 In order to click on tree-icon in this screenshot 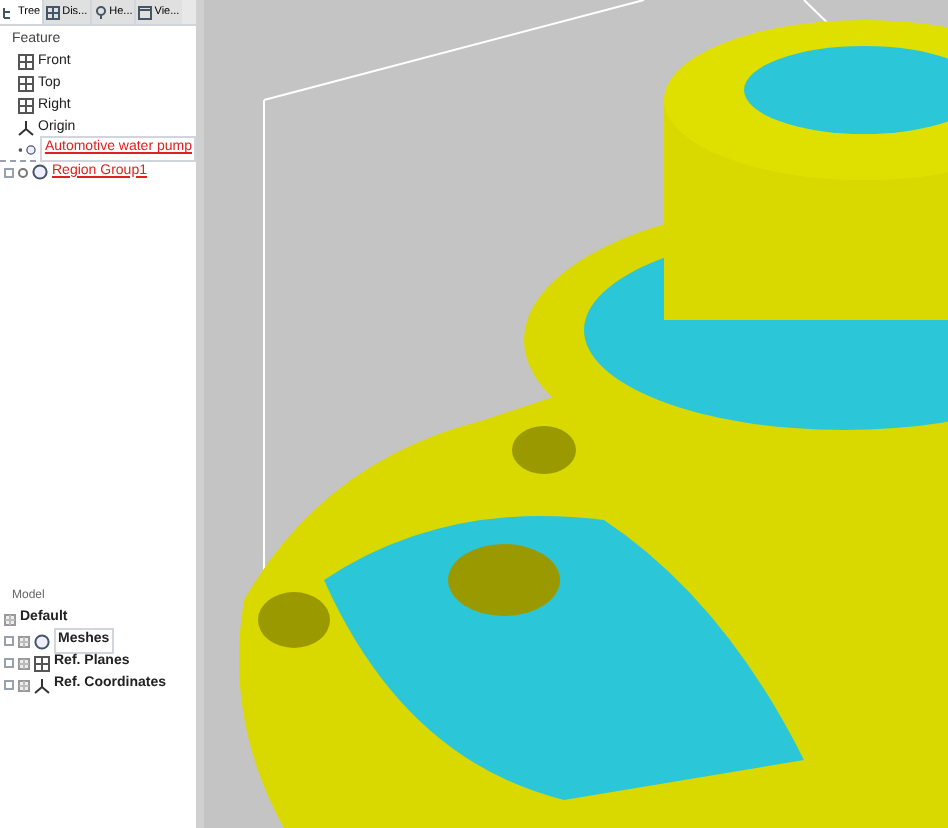, I will do `click(9, 12)`.